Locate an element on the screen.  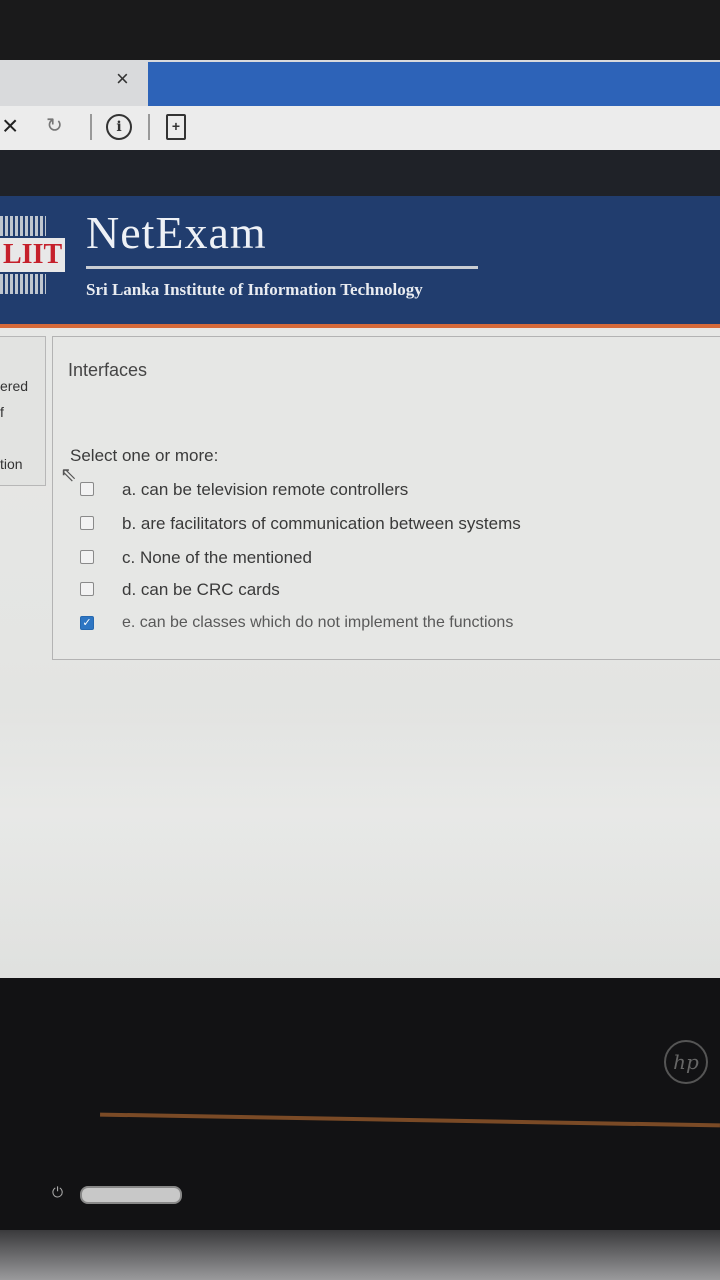
logo-letters: LIIT is located at coordinates (33, 255).